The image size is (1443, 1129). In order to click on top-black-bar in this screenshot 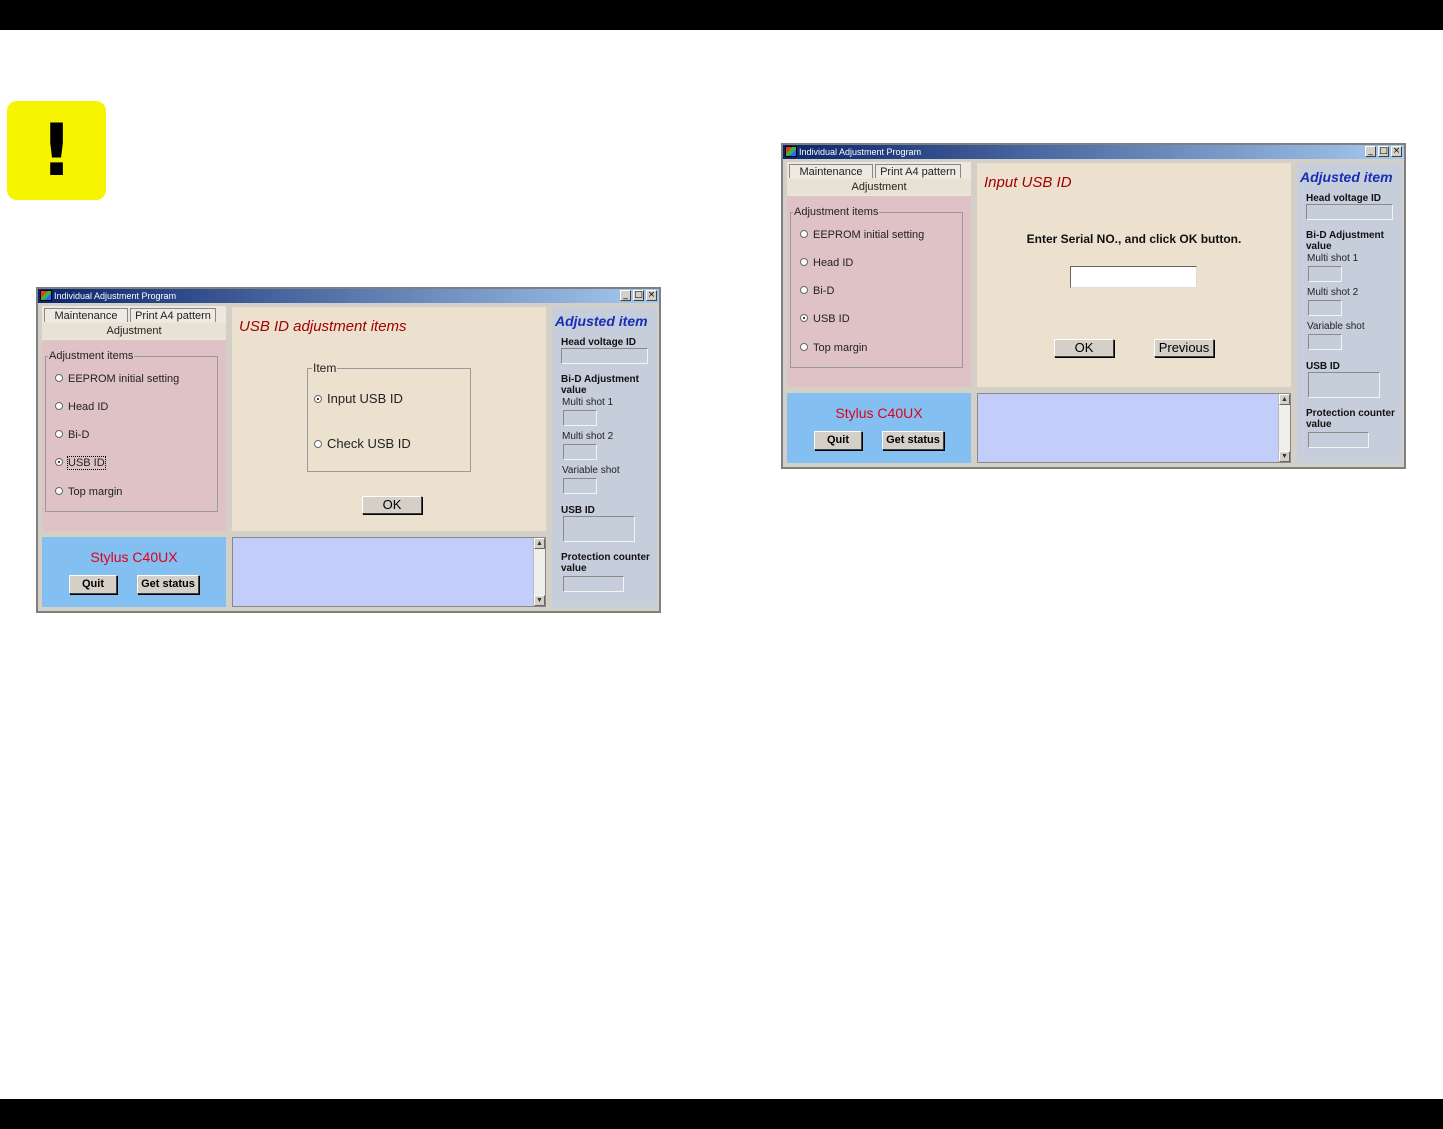, I will do `click(721, 15)`.